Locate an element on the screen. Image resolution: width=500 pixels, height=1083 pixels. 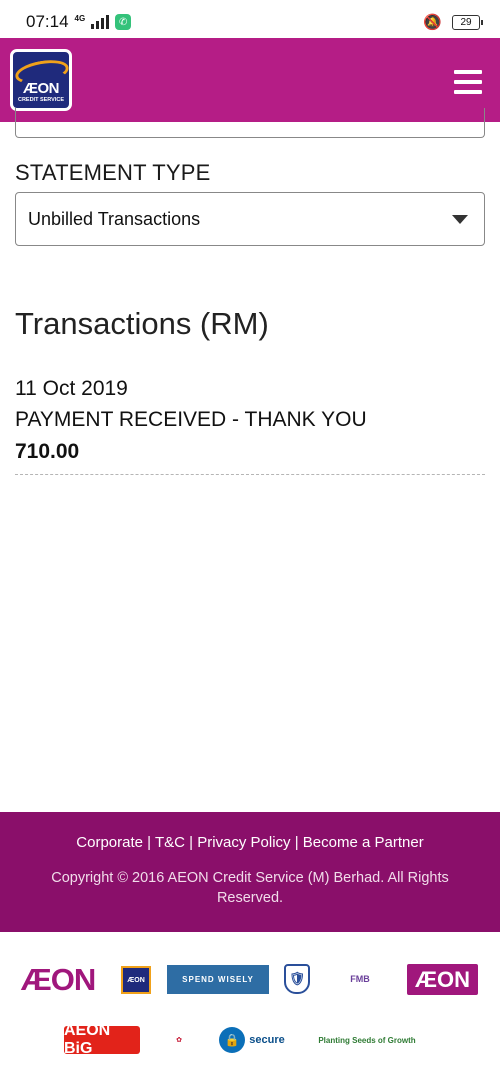
logo-subtext: CREDIT SERVICE is located at coordinates (41, 100).